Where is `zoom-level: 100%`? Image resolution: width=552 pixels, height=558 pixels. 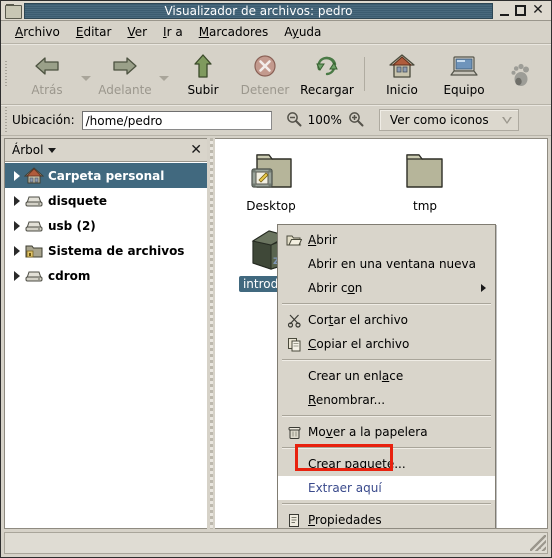 zoom-level: 100% is located at coordinates (324, 120).